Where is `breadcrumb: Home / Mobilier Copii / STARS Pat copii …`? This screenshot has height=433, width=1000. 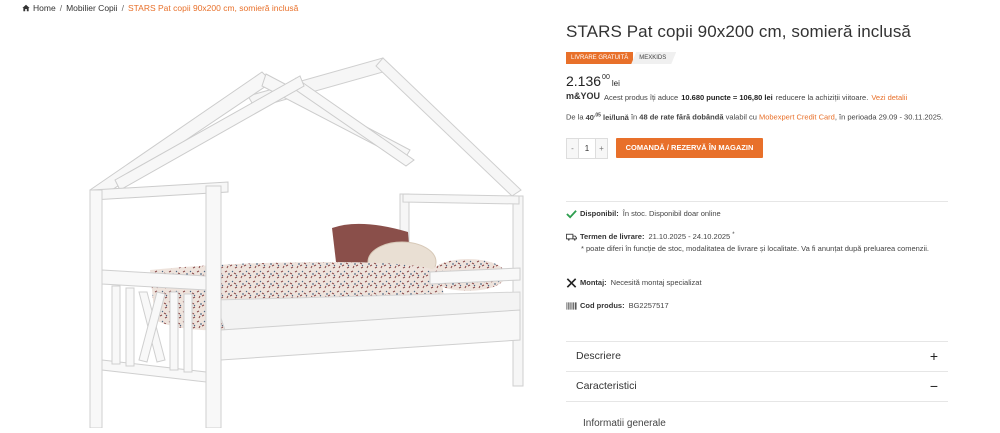 breadcrumb: Home / Mobilier Copii / STARS Pat copii … is located at coordinates (160, 8).